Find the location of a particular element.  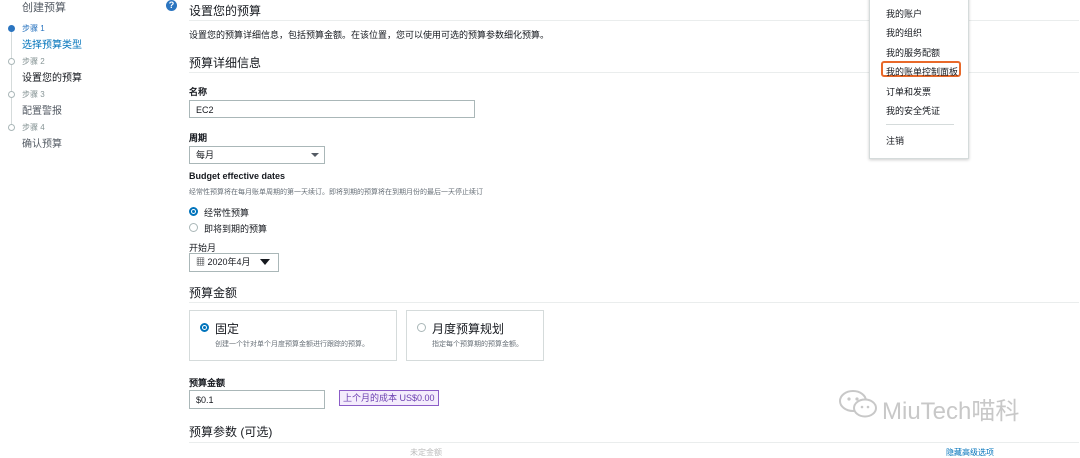

step-3-label: 步骤 3 is located at coordinates (33, 94).